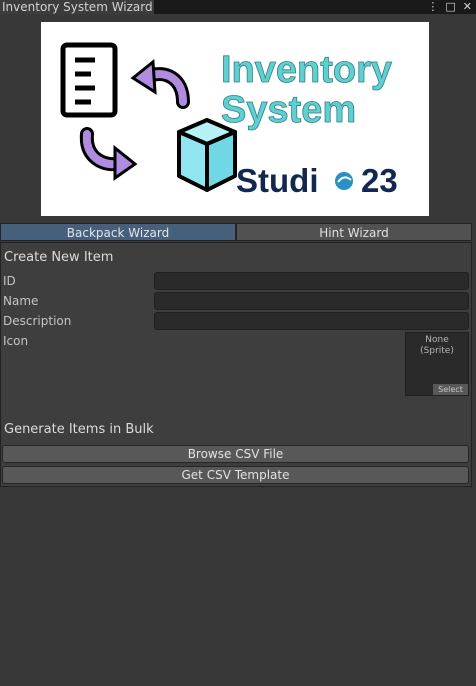 This screenshot has width=476, height=686. What do you see at coordinates (311, 281) in the screenshot?
I see `id-field` at bounding box center [311, 281].